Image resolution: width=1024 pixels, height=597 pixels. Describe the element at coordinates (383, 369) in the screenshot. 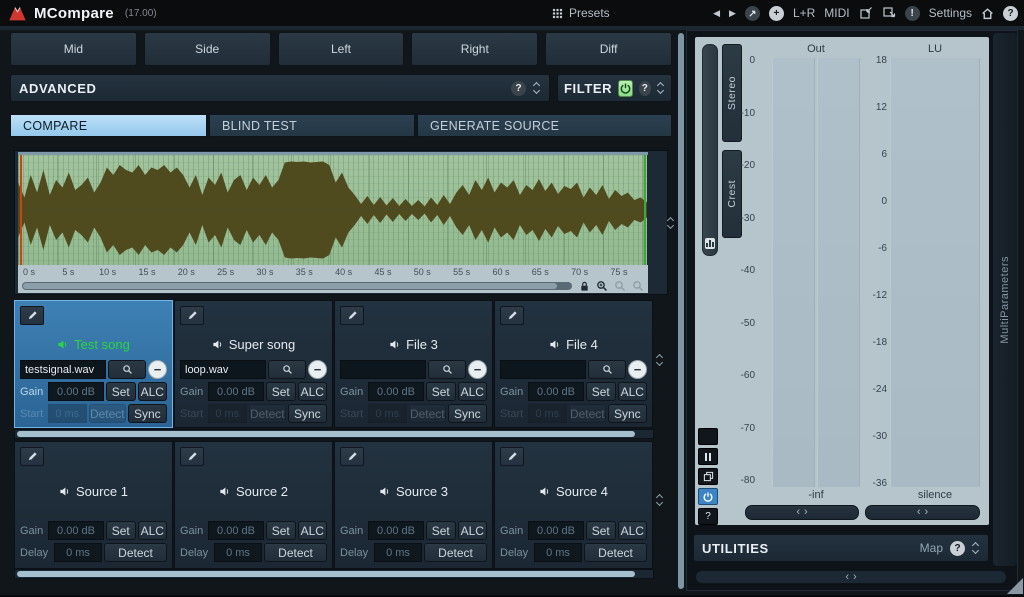

I see `file-name-field` at that location.